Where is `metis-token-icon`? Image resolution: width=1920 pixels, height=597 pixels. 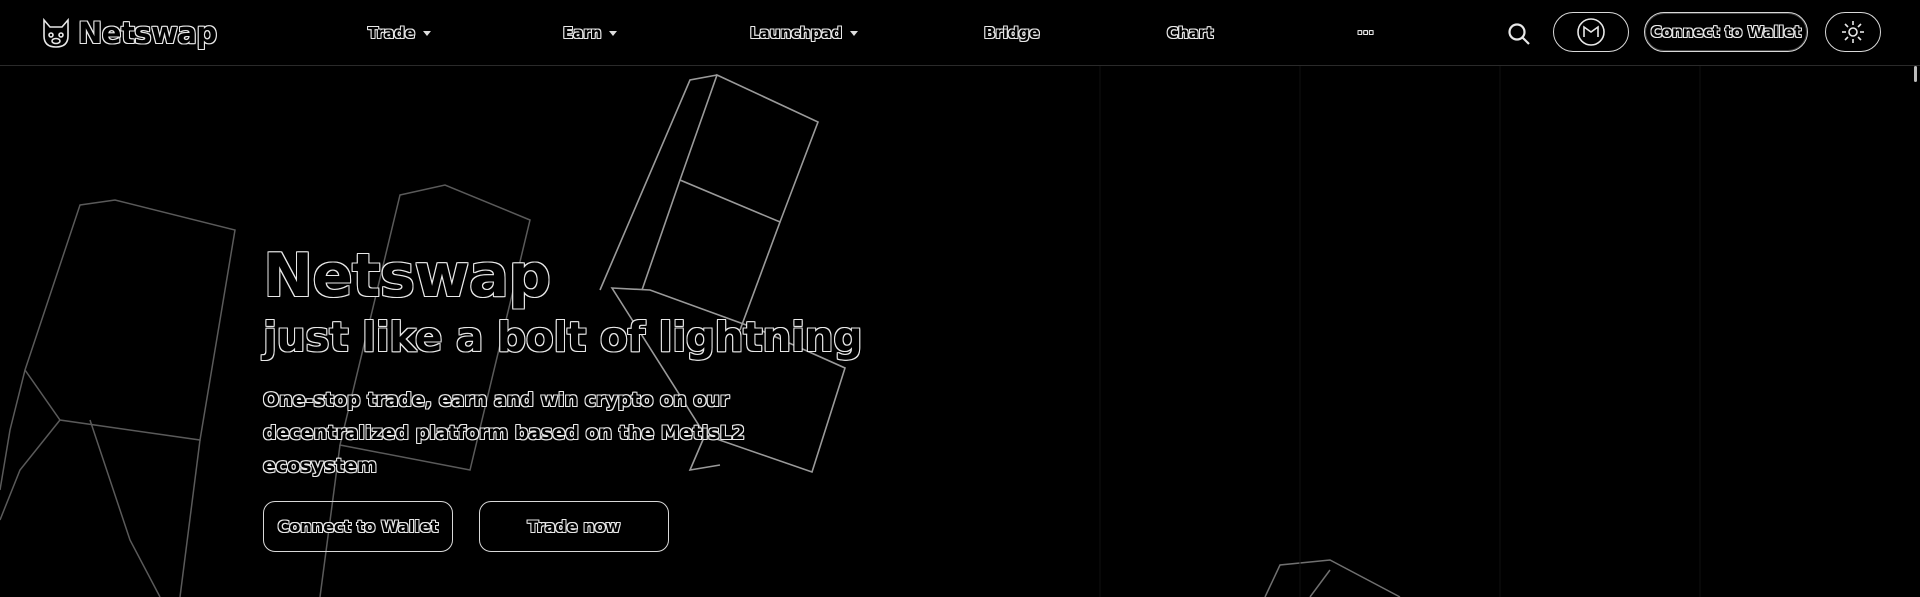
metis-token-icon is located at coordinates (1591, 32).